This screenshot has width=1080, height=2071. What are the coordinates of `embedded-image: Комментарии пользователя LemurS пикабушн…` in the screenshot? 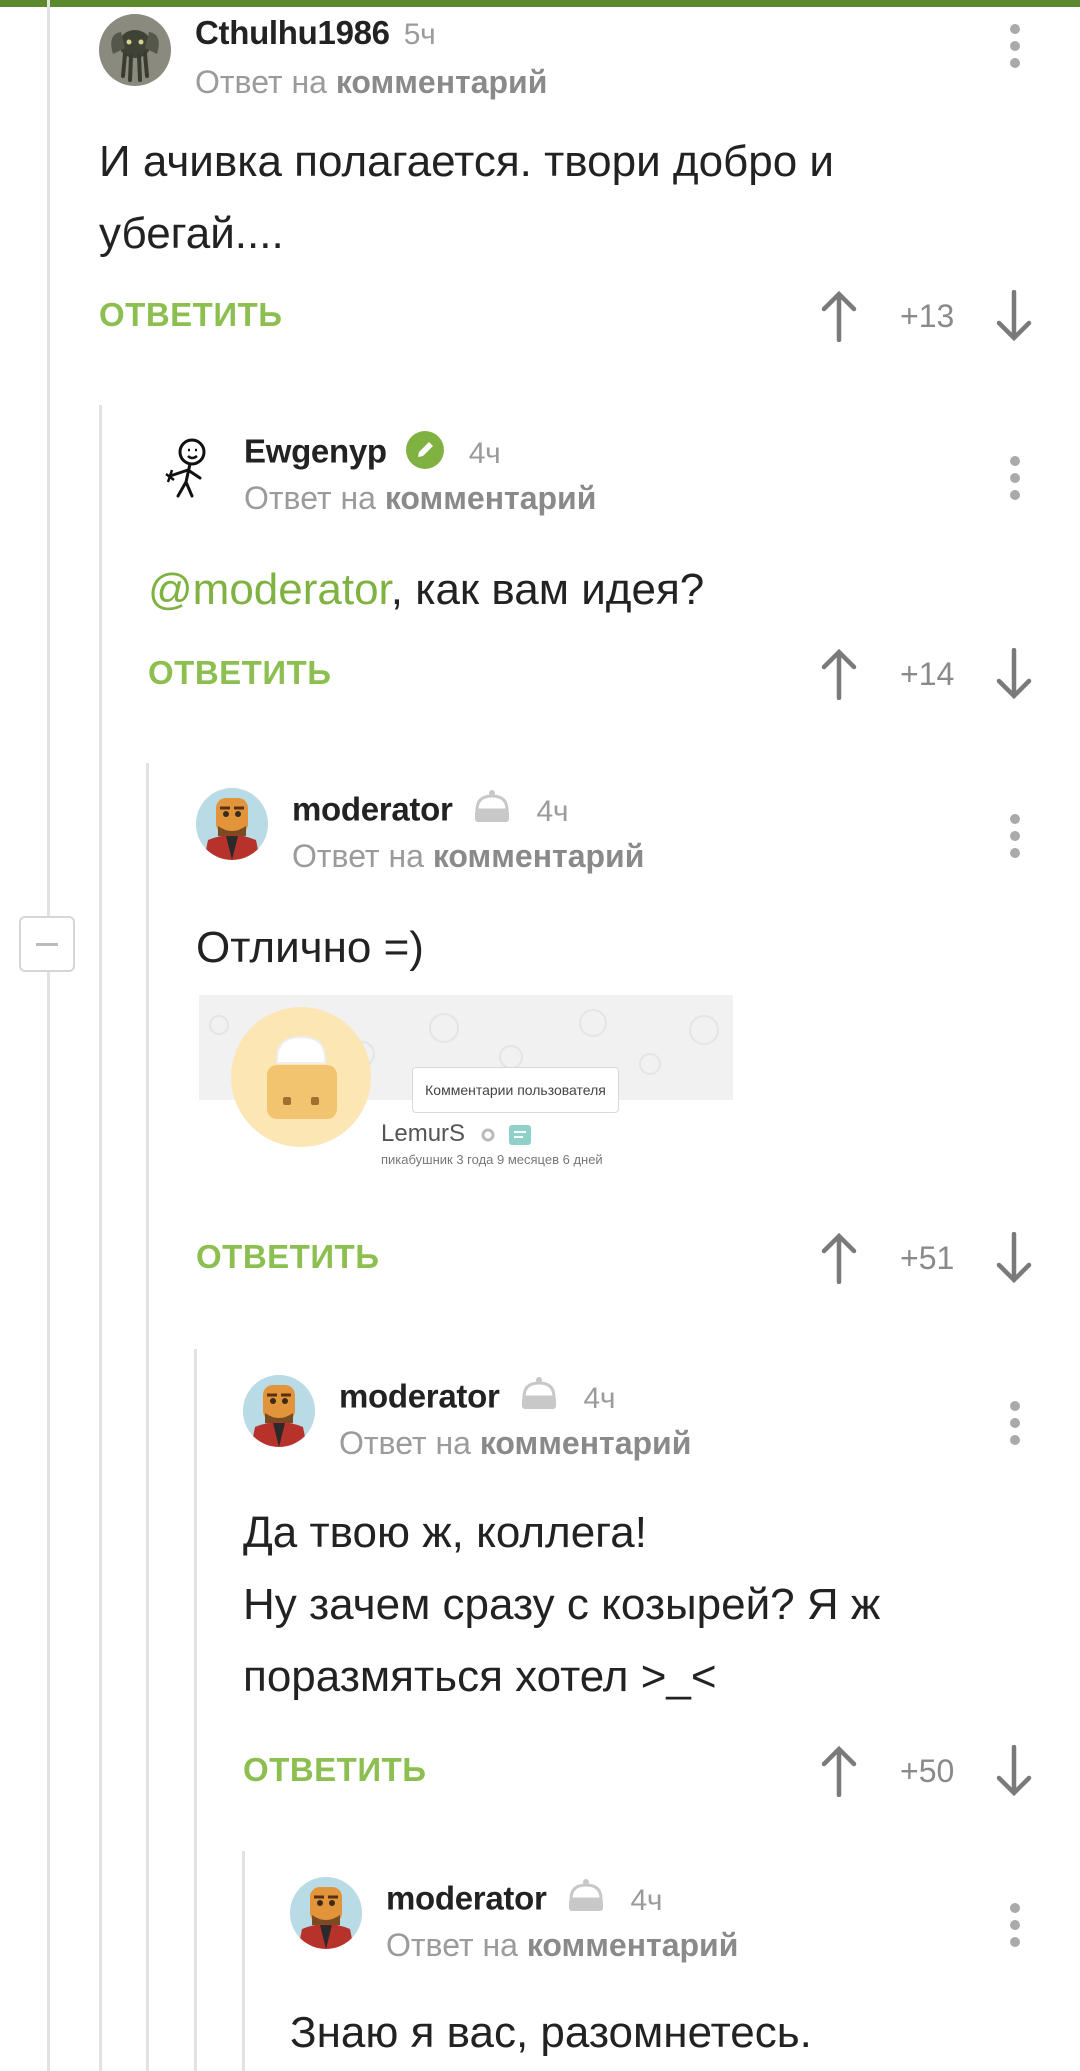 It's located at (466, 1084).